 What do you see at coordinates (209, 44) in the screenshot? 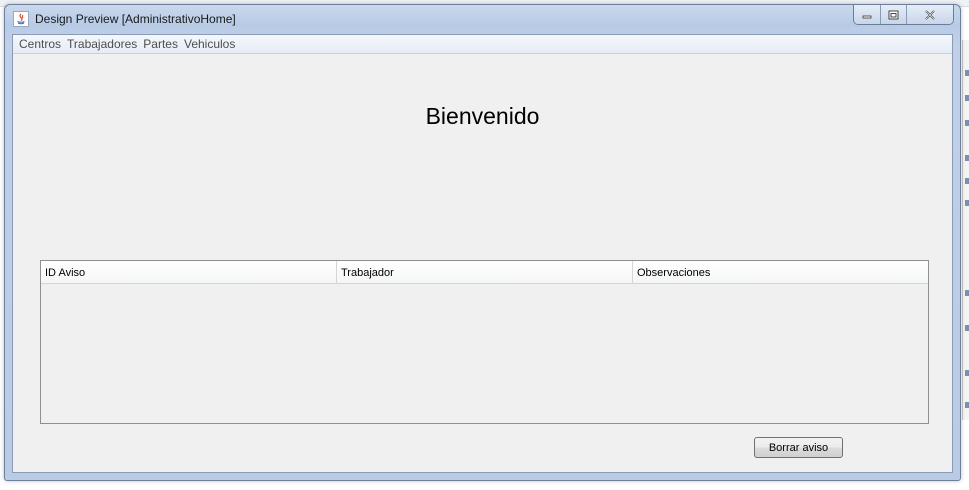
I see `menu-vehiculos: Vehiculos` at bounding box center [209, 44].